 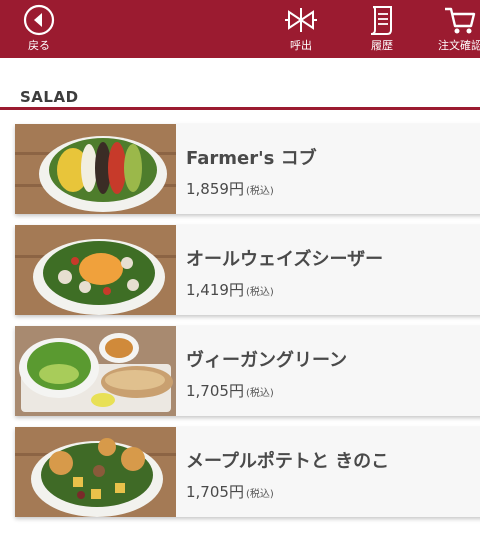 I want to click on call-staff-button: 呼出, so click(x=301, y=29).